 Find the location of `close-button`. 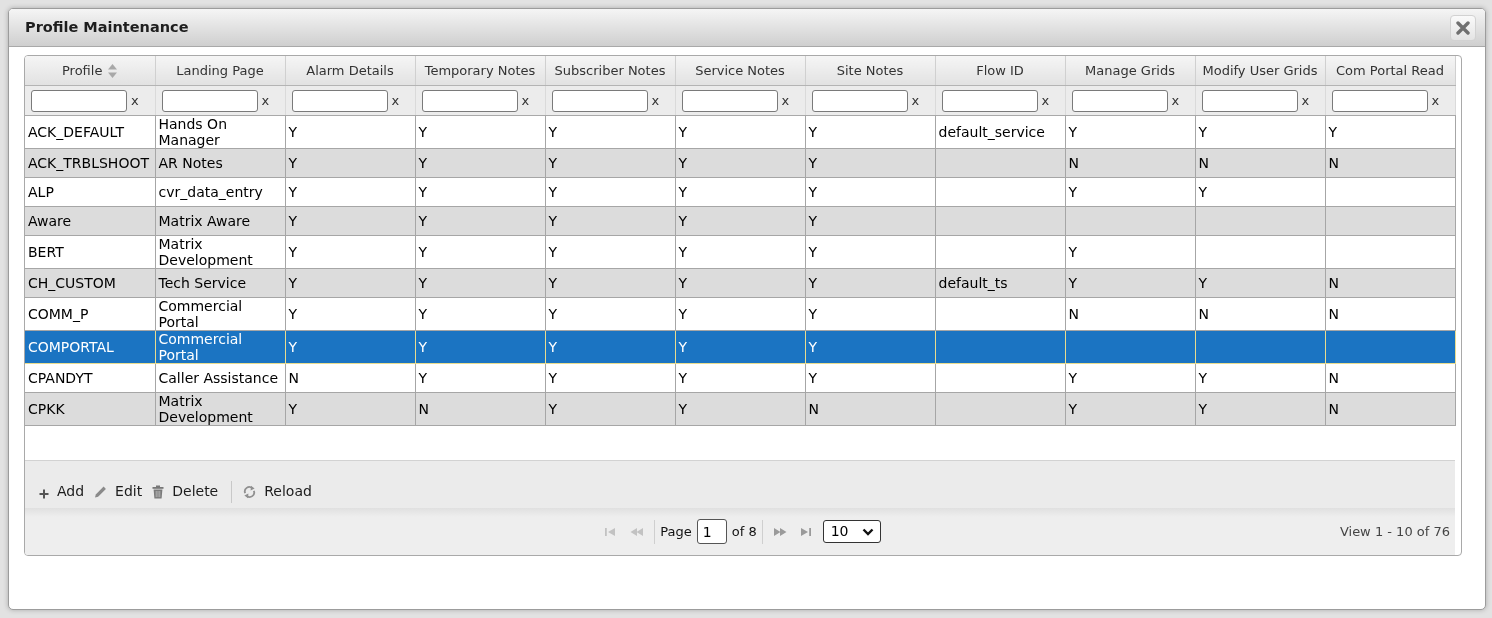

close-button is located at coordinates (1463, 27).